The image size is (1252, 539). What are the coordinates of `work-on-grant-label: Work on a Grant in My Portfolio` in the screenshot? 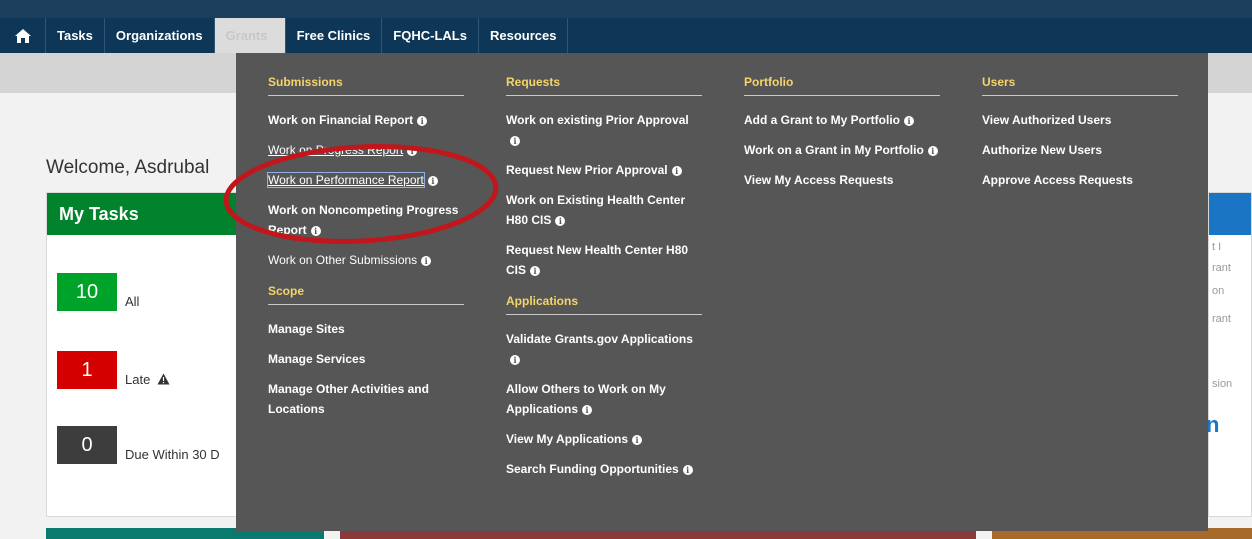 It's located at (834, 150).